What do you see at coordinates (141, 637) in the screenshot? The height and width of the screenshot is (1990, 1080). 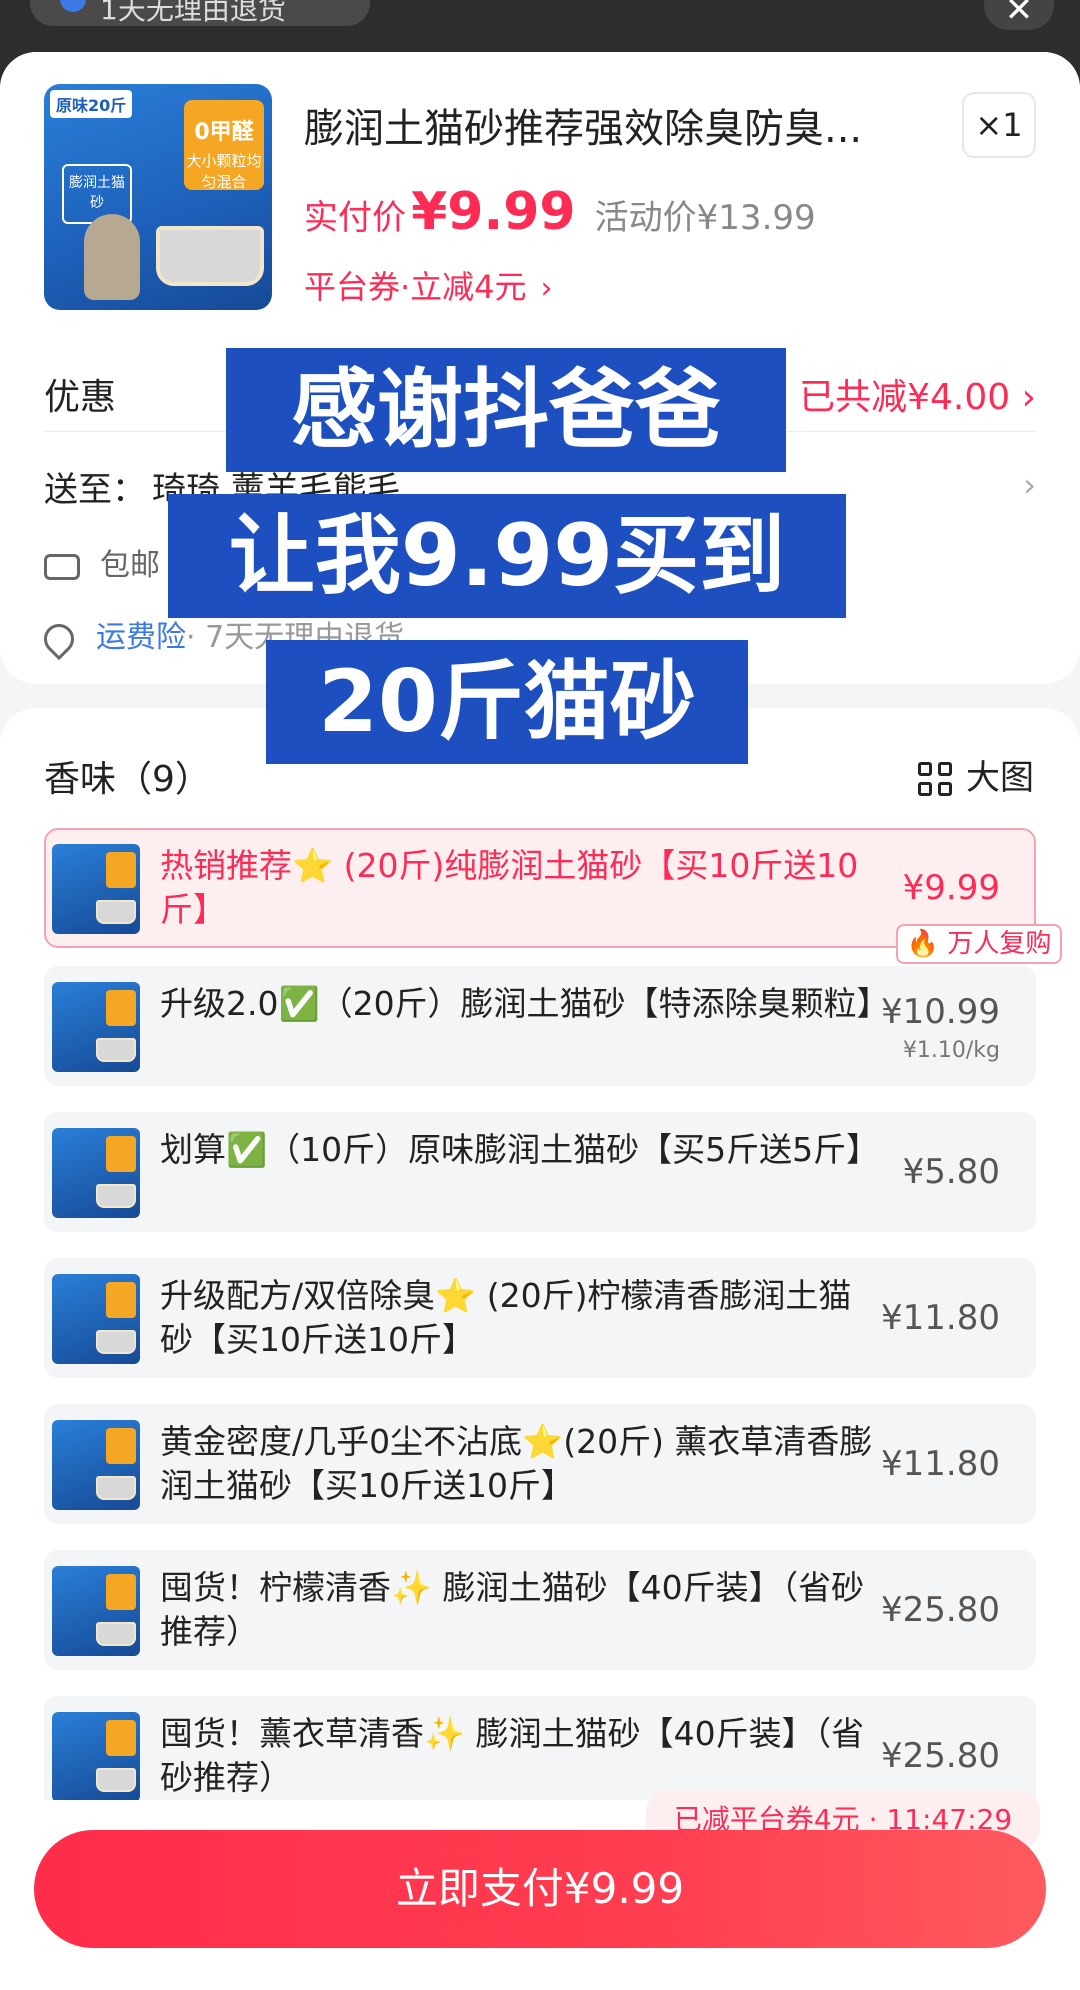 I see `insurance-link: 运费险` at bounding box center [141, 637].